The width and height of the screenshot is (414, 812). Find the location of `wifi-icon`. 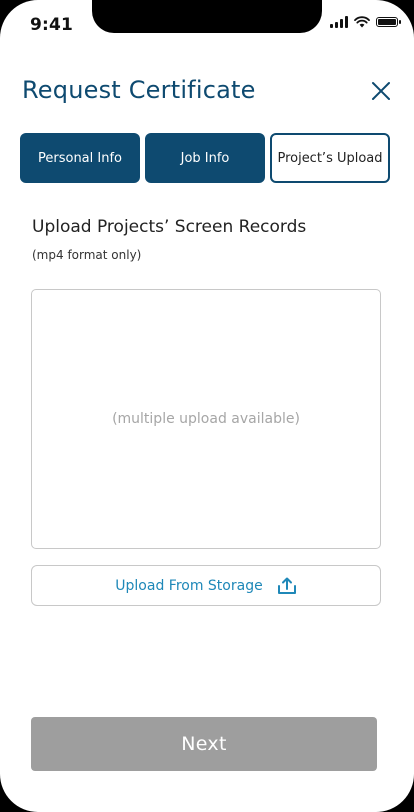

wifi-icon is located at coordinates (362, 22).